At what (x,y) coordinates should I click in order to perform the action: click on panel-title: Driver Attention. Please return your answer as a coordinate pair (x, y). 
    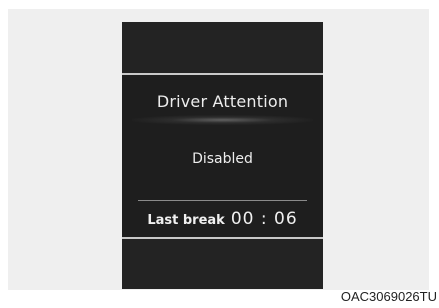
    Looking at the image, I should click on (222, 101).